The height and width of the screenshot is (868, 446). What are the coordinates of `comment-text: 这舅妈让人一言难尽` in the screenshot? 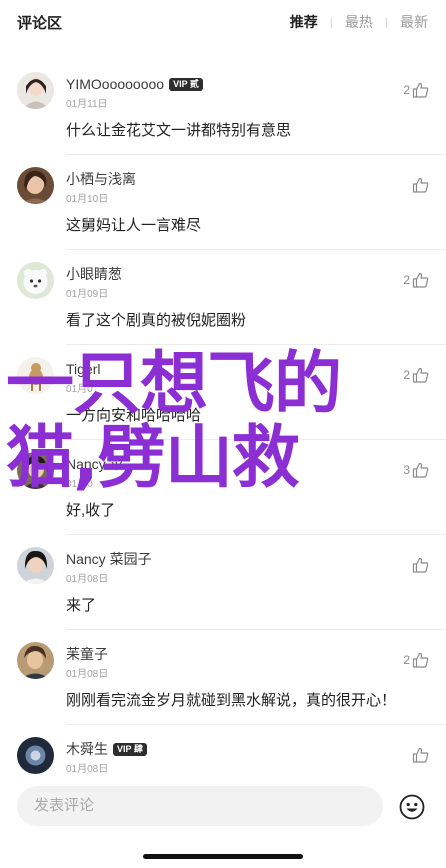 It's located at (134, 225).